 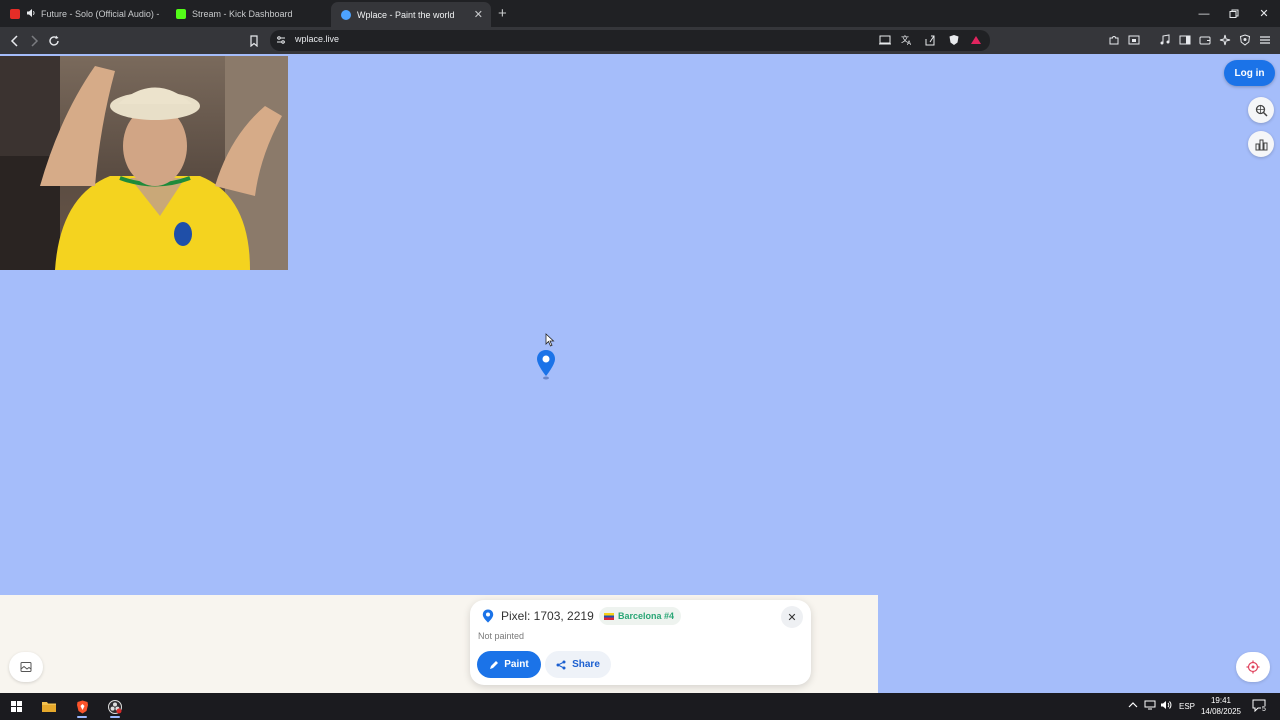 I want to click on obs-studio-icon, so click(x=115, y=707).